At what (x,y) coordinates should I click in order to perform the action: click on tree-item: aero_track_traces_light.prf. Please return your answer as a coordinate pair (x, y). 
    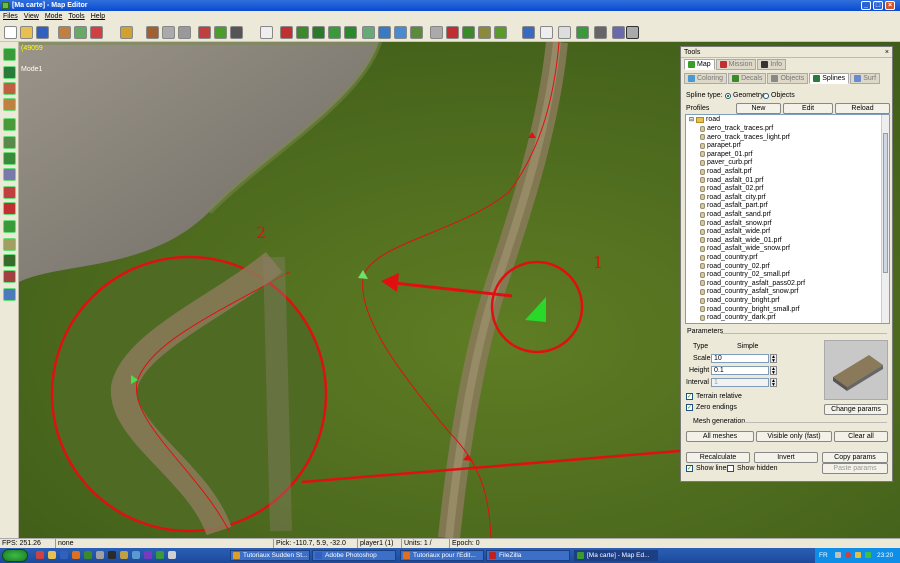
    Looking at the image, I should click on (745, 137).